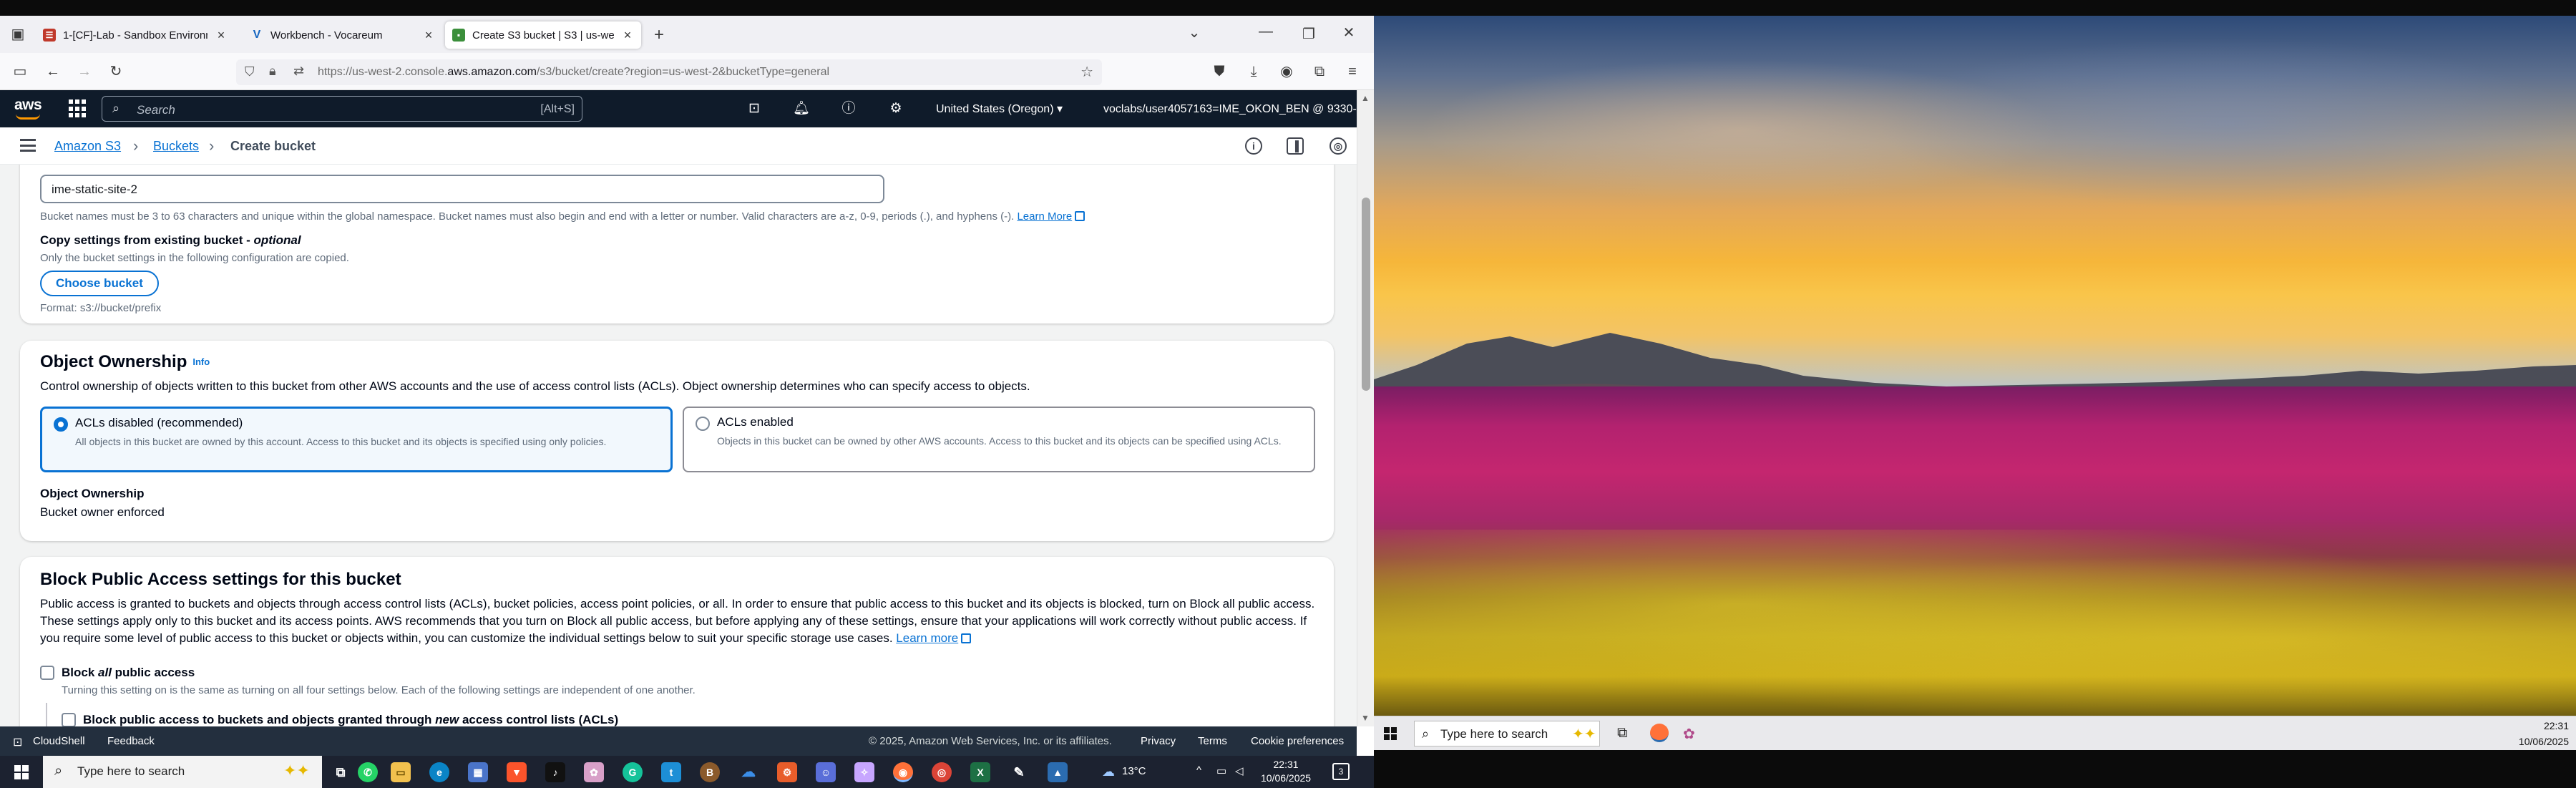  Describe the element at coordinates (1689, 734) in the screenshot. I see `app-flower-icon: ✿` at that location.